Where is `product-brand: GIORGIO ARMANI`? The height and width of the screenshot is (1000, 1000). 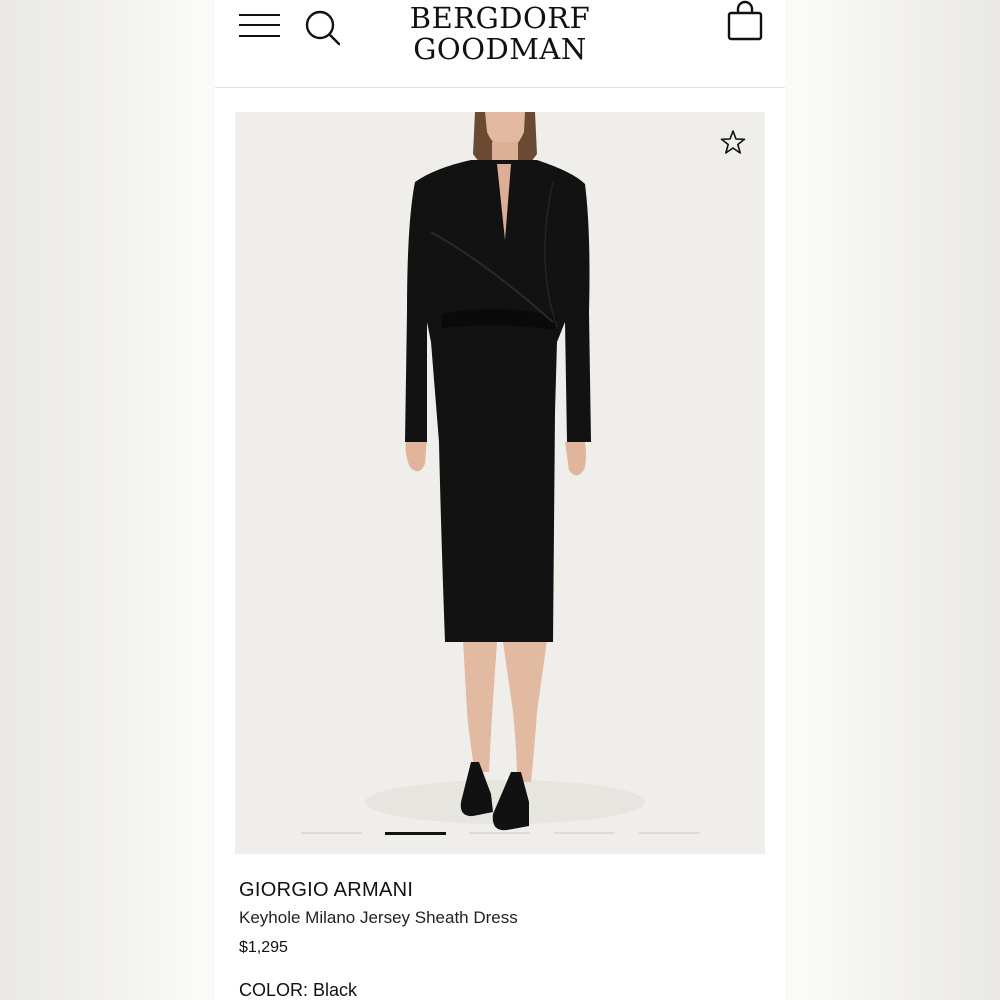 product-brand: GIORGIO ARMANI is located at coordinates (499, 890).